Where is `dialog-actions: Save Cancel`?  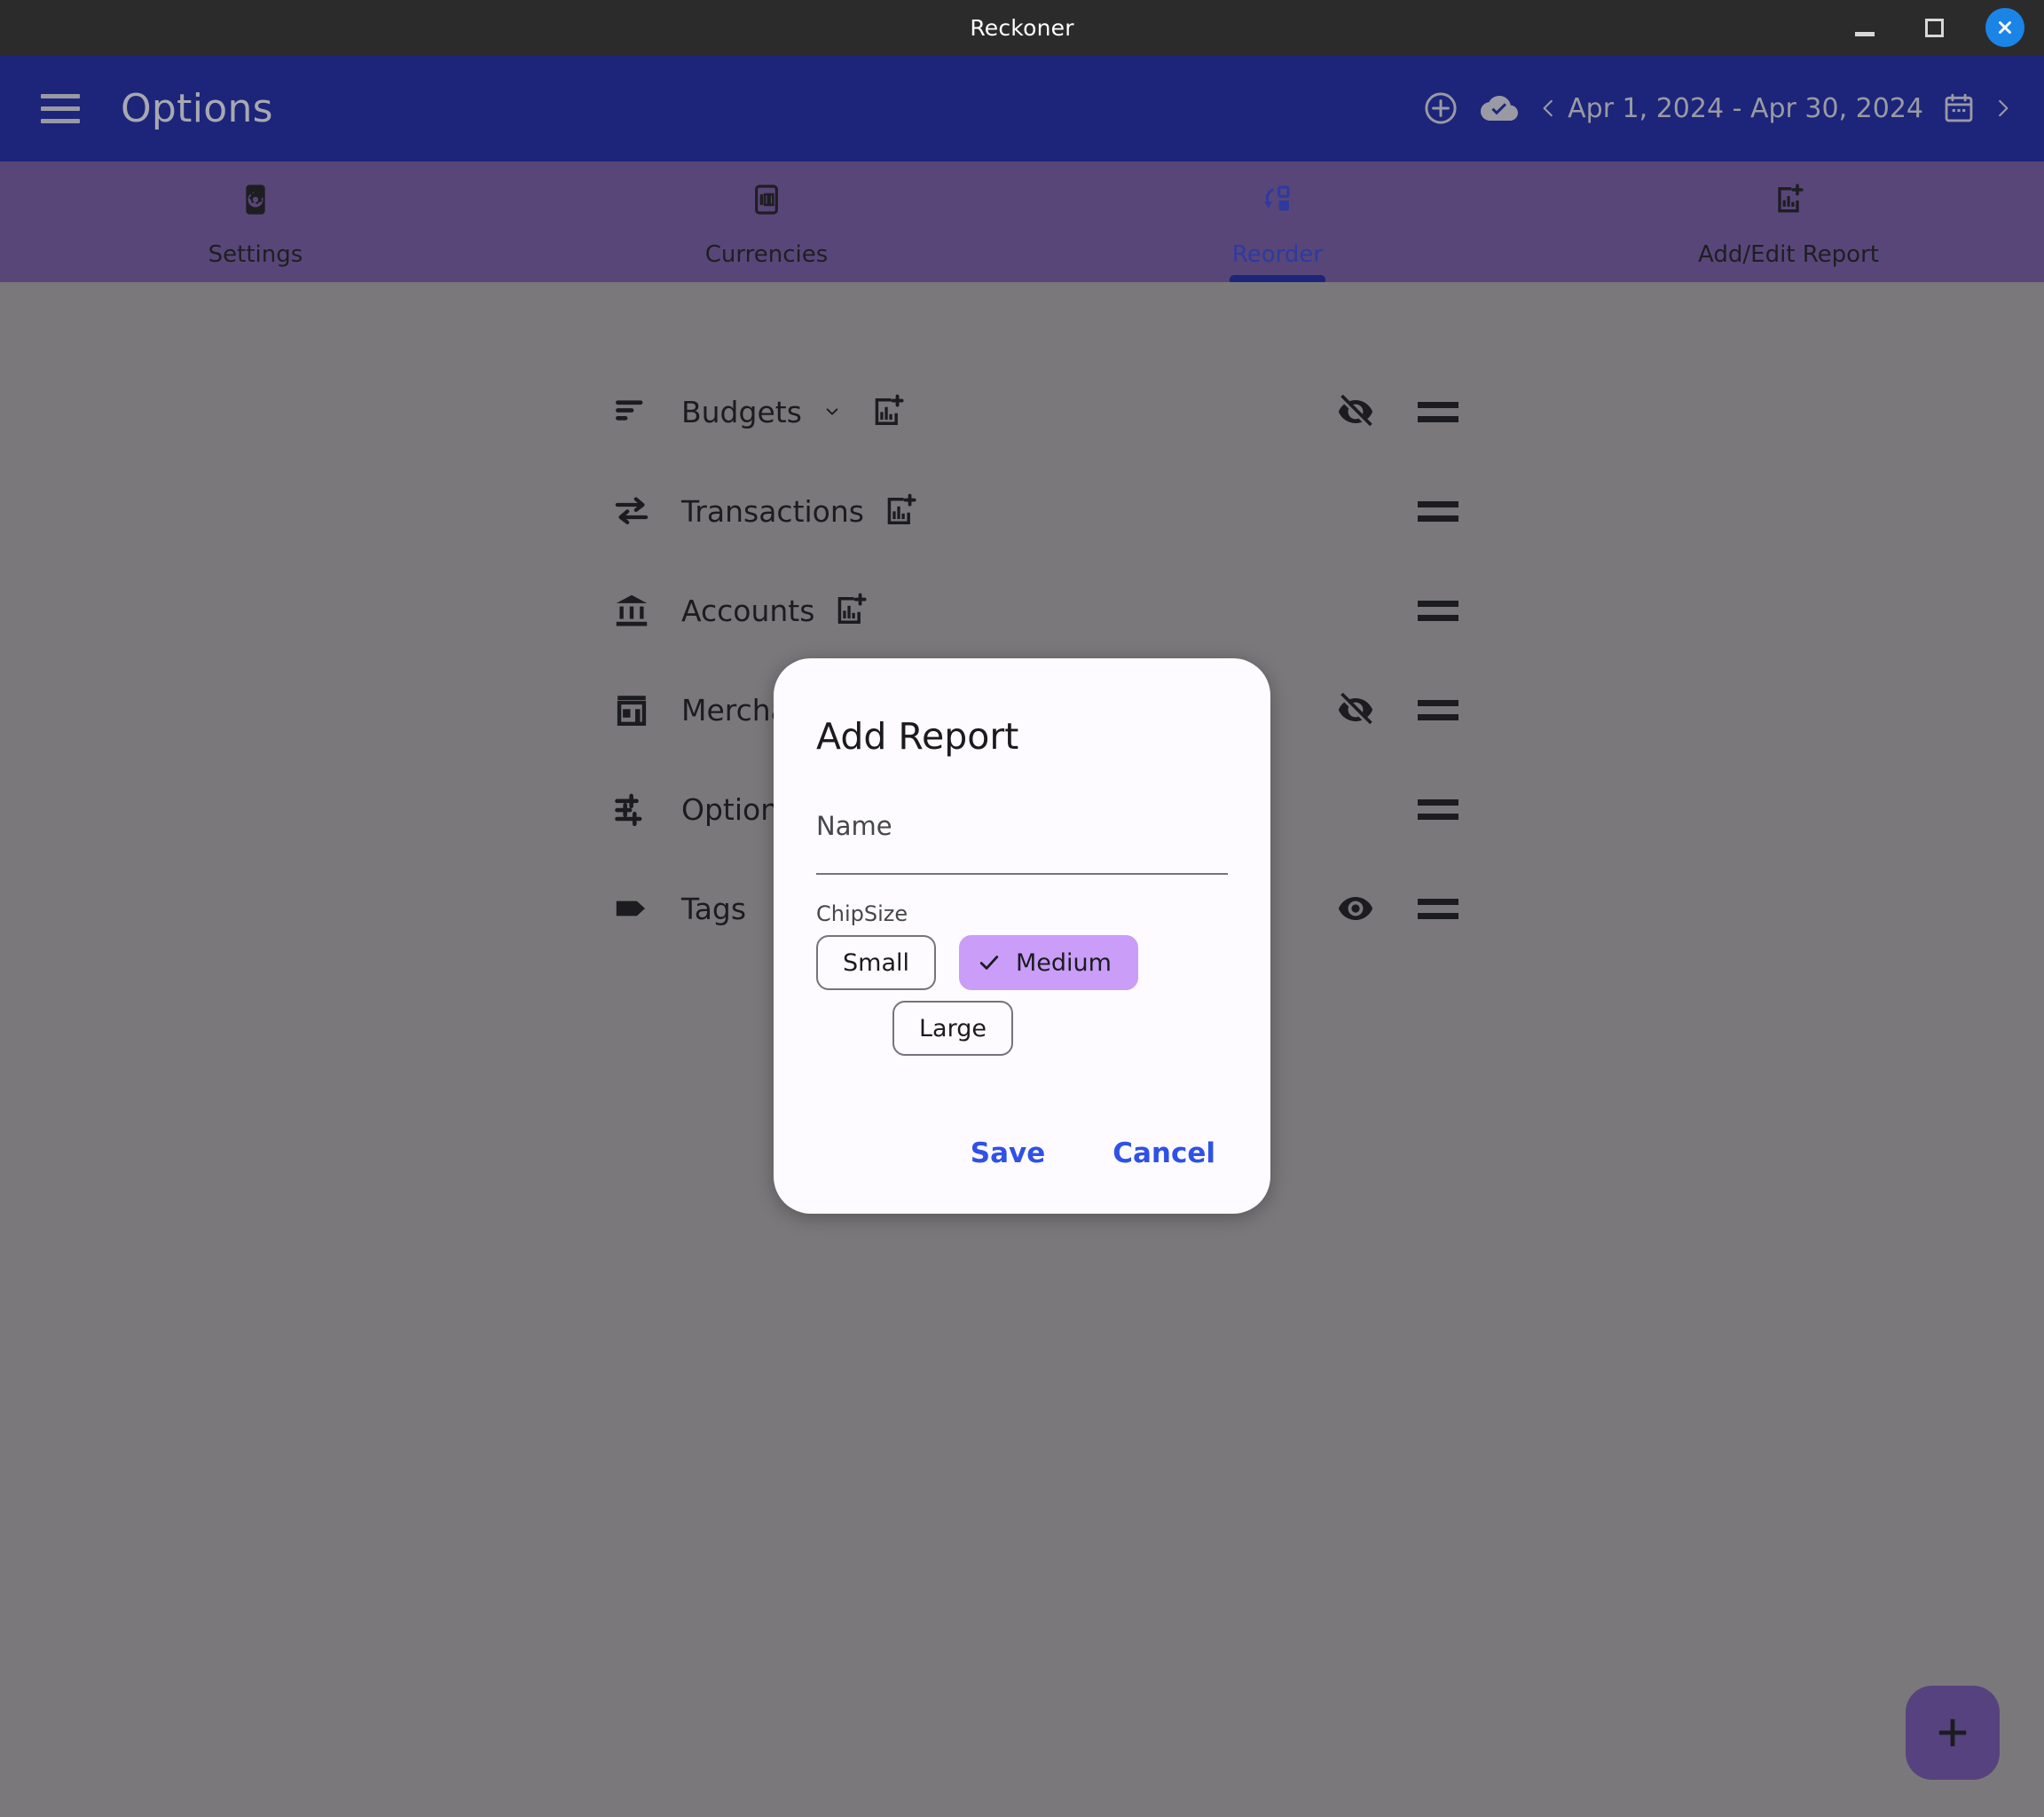 dialog-actions: Save Cancel is located at coordinates (1093, 1153).